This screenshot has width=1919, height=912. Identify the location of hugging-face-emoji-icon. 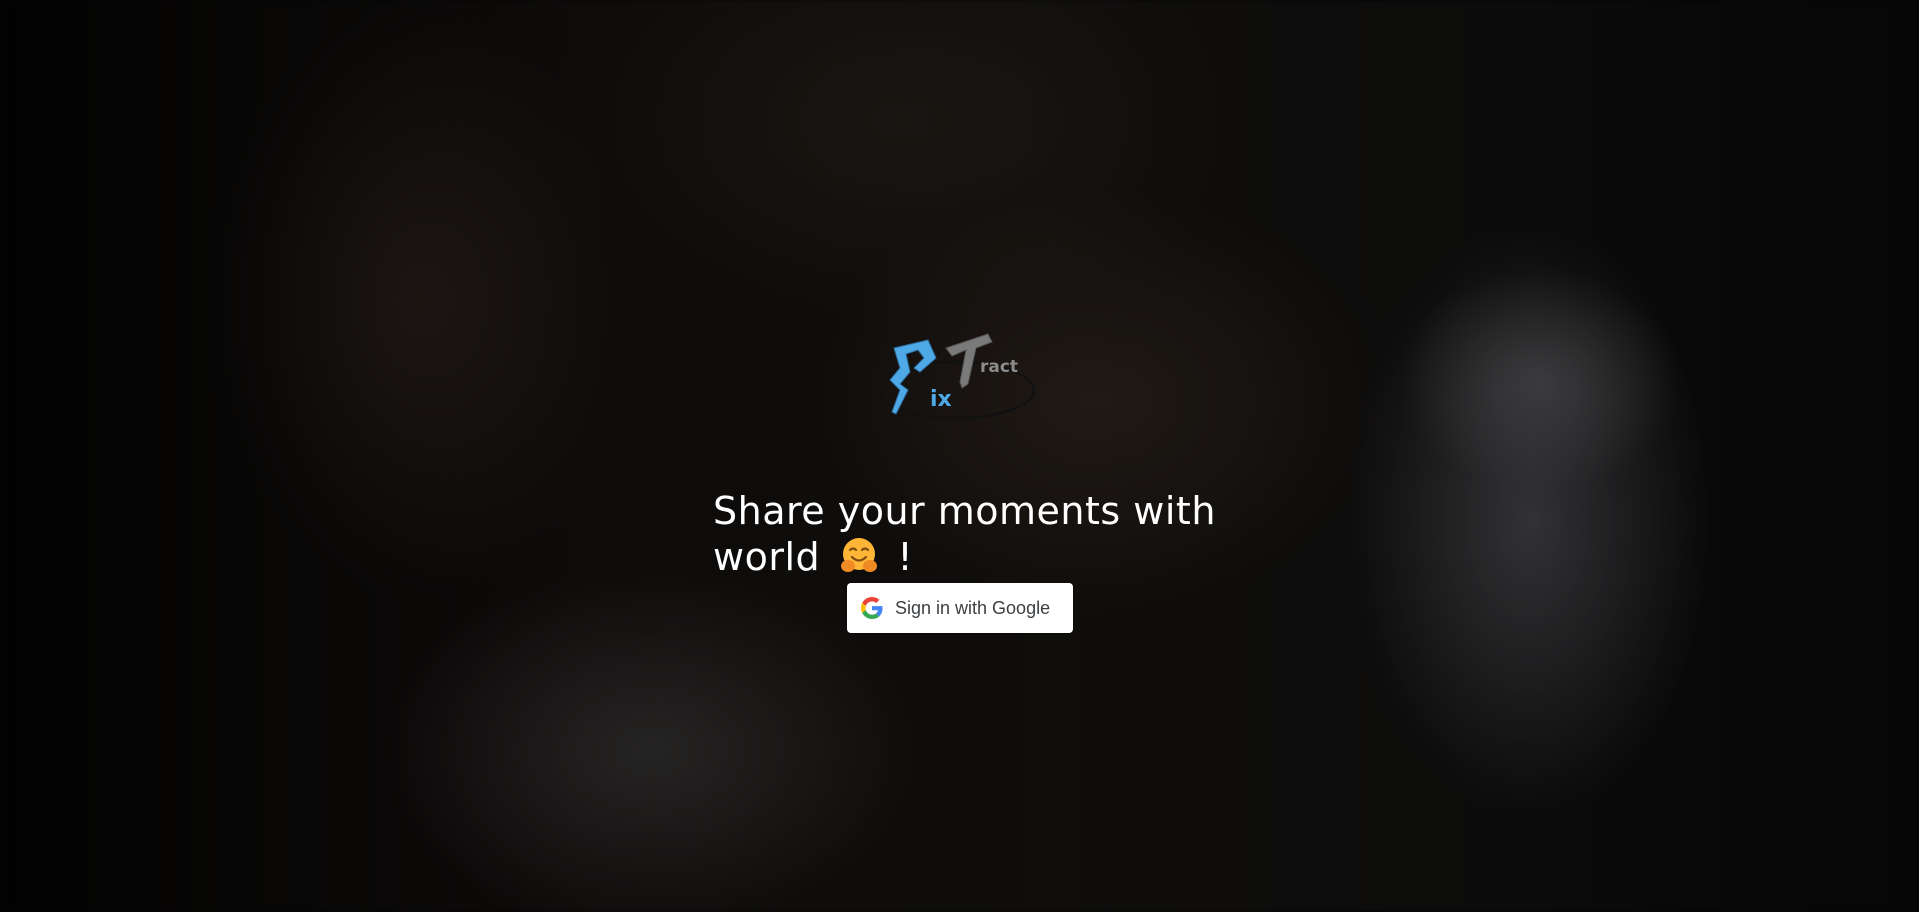
(859, 560).